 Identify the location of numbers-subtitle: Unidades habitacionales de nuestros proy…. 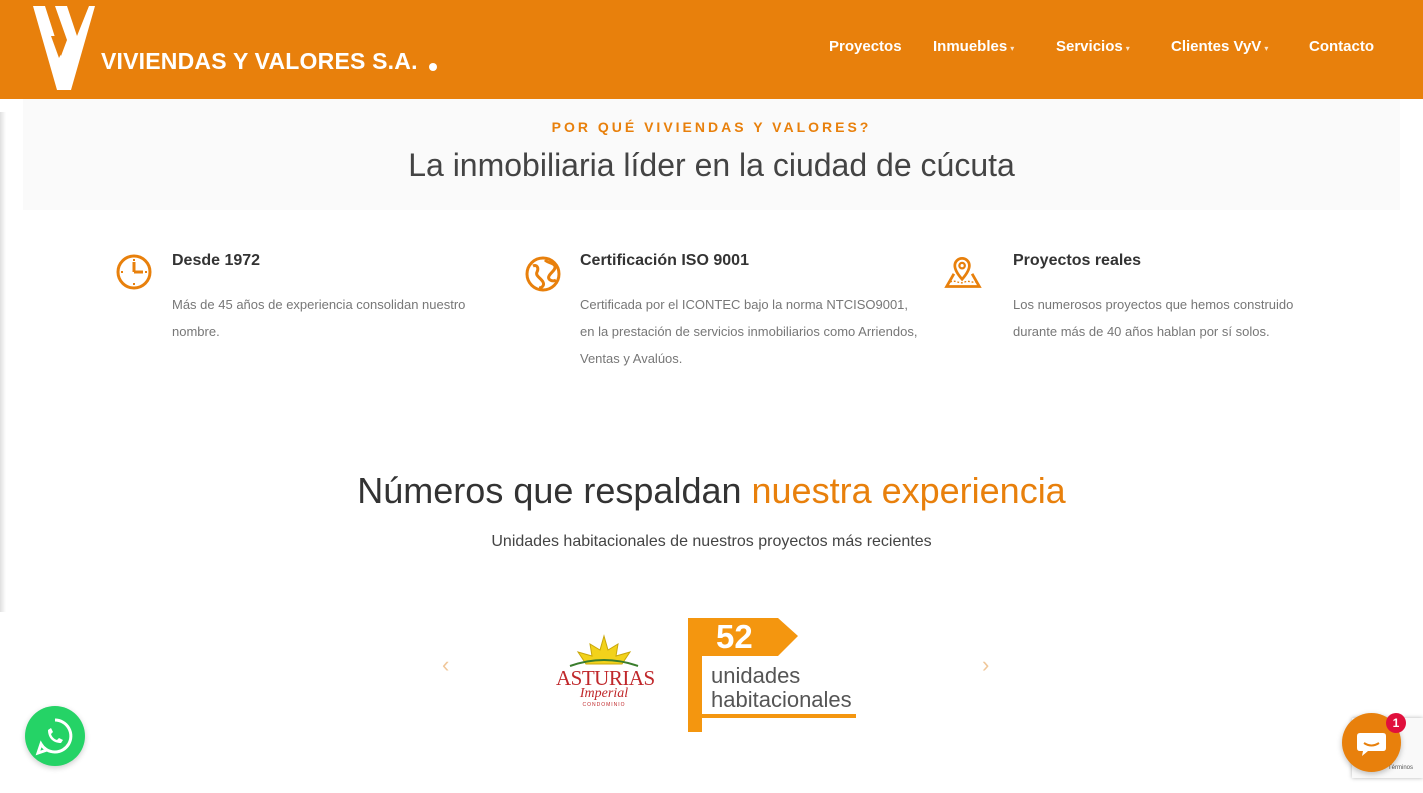
(711, 541).